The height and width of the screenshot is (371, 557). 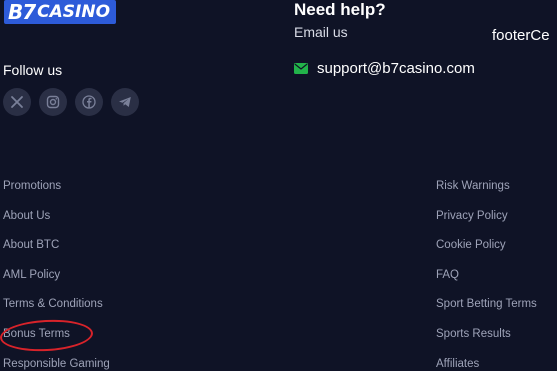 I want to click on footer-link-aml-policy: AML Policy, so click(x=56, y=280).